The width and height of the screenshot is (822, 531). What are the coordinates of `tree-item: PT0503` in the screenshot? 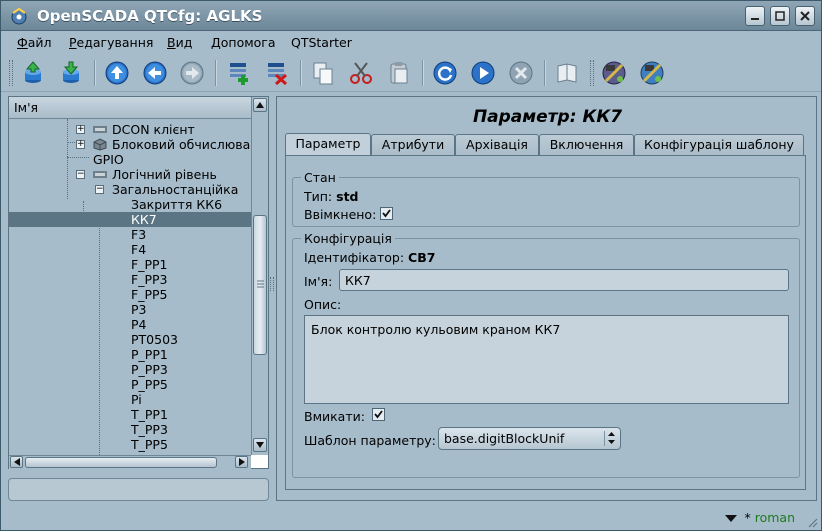 It's located at (130, 339).